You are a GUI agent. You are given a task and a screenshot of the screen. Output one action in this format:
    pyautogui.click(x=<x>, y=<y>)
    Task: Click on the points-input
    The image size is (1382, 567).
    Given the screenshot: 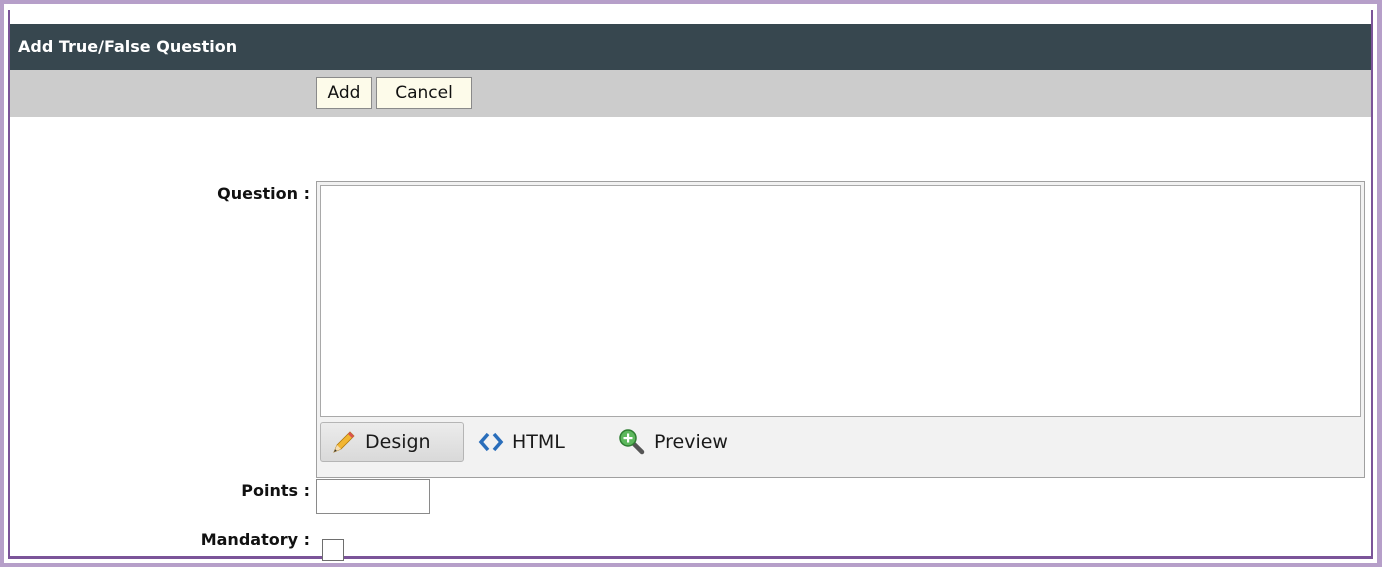 What is the action you would take?
    pyautogui.click(x=373, y=496)
    